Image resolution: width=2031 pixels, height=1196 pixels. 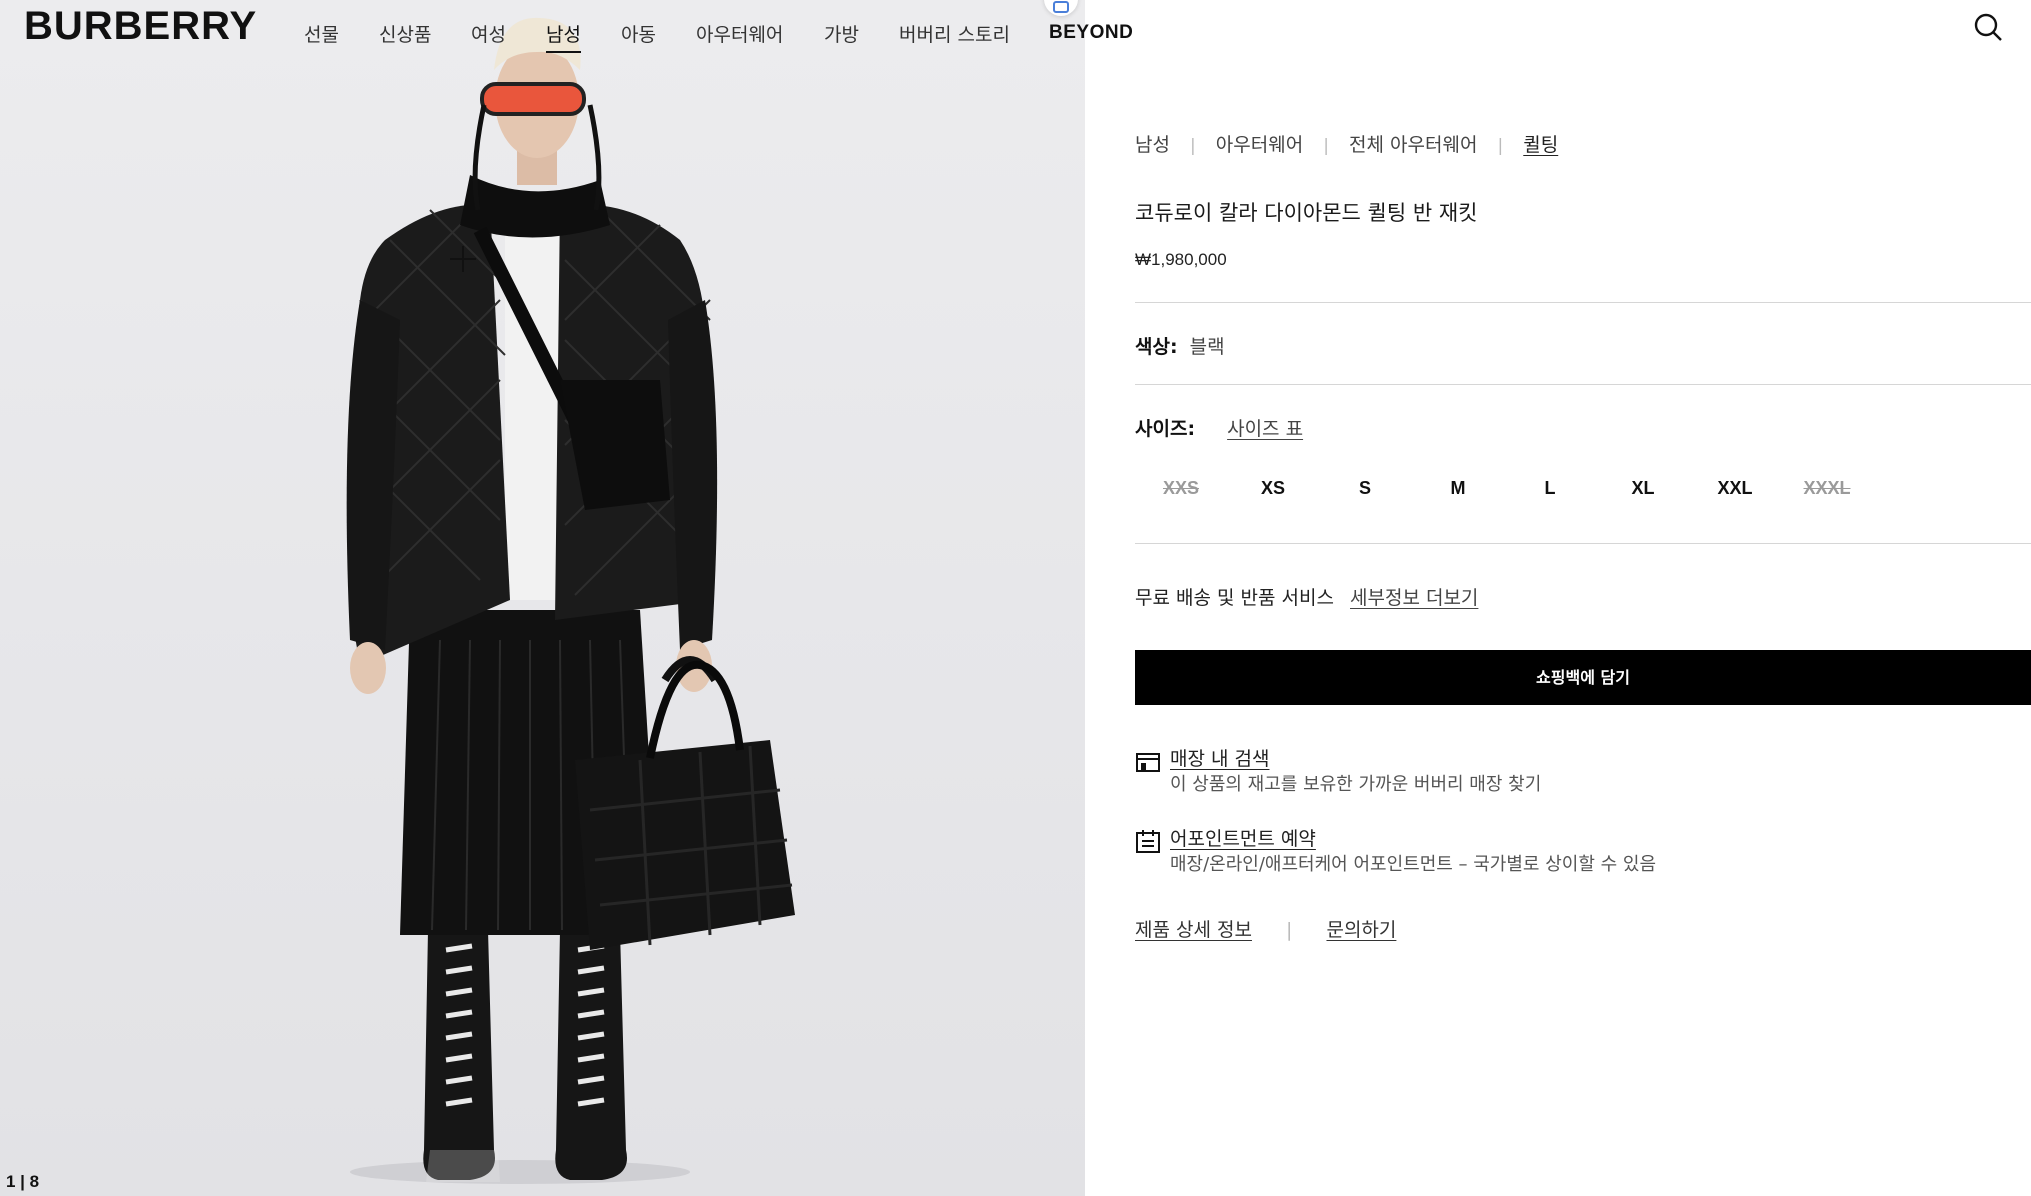 I want to click on size-option-m: M, so click(x=1458, y=488).